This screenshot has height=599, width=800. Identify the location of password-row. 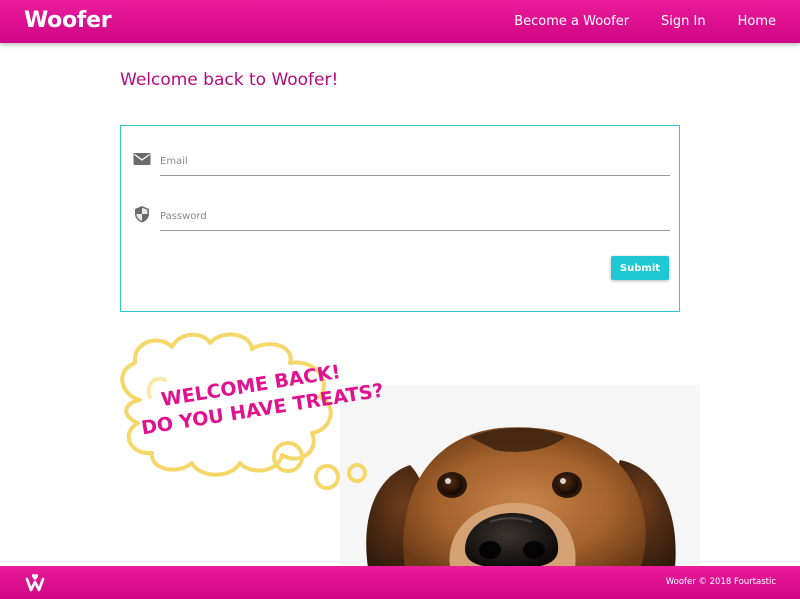
(401, 215).